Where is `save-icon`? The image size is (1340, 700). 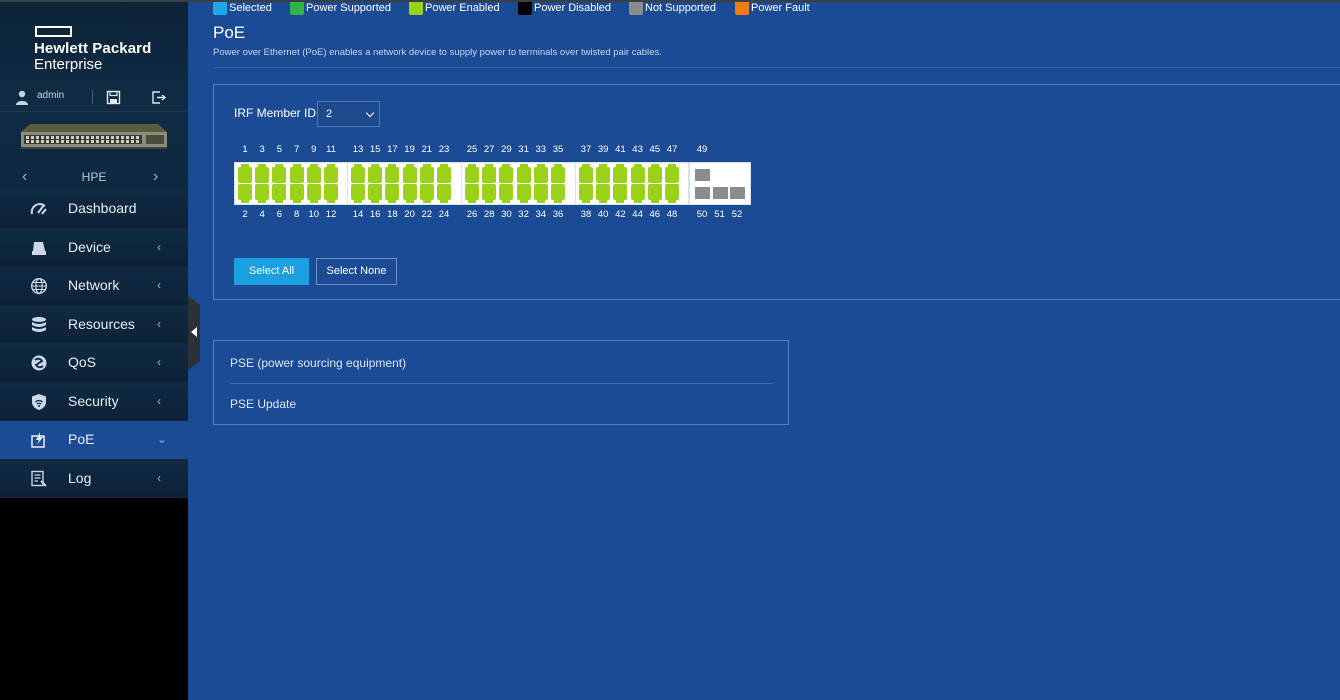 save-icon is located at coordinates (113, 97).